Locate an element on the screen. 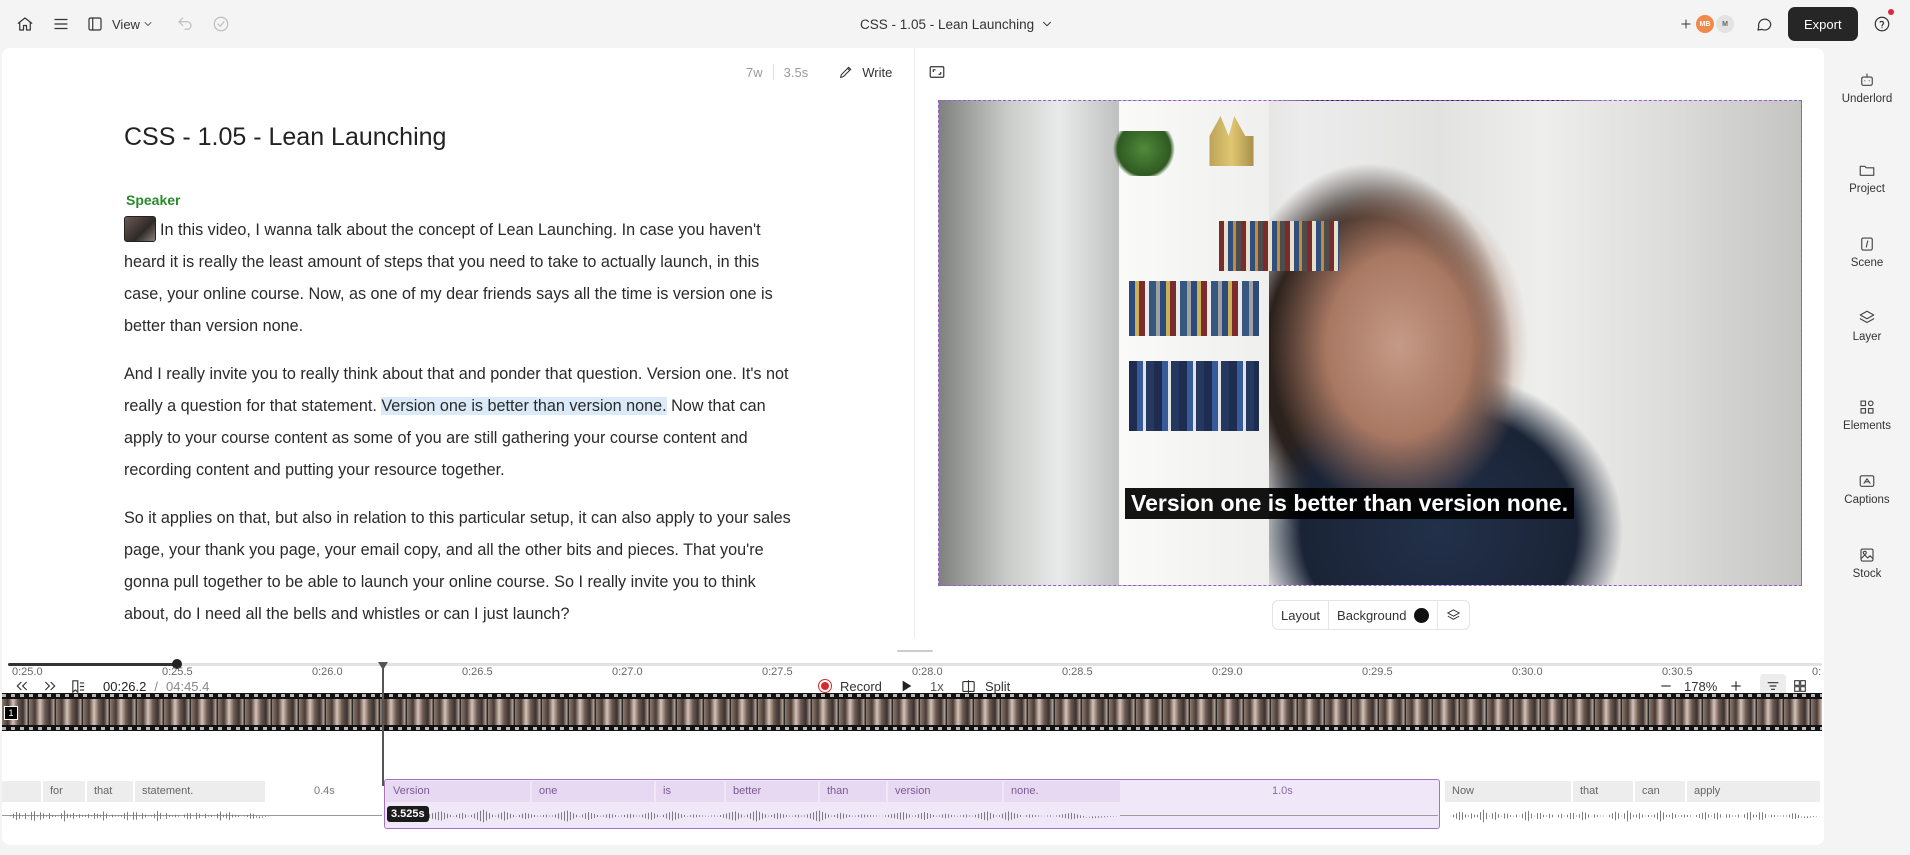  film-perforation is located at coordinates (912, 695).